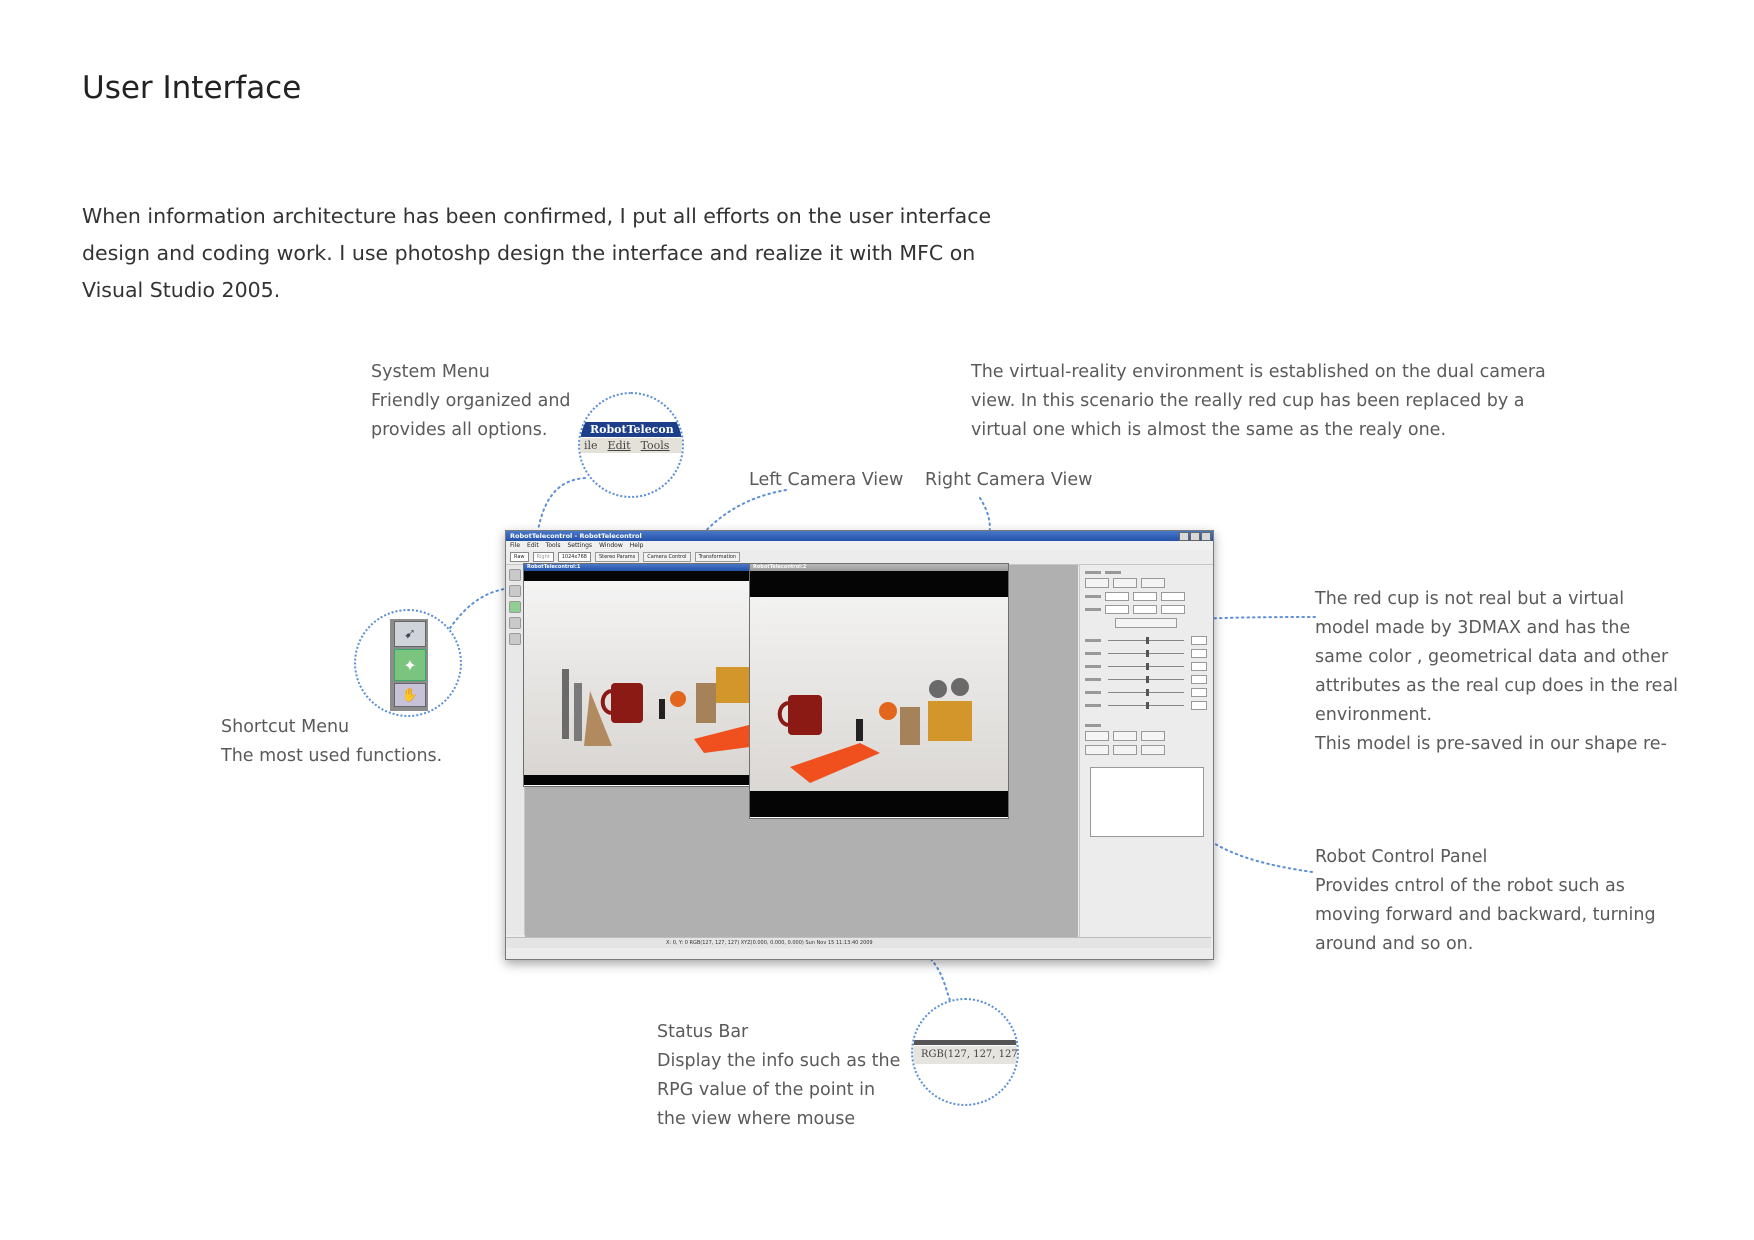 The image size is (1754, 1240). What do you see at coordinates (574, 557) in the screenshot?
I see `resolution-select: 1024x768` at bounding box center [574, 557].